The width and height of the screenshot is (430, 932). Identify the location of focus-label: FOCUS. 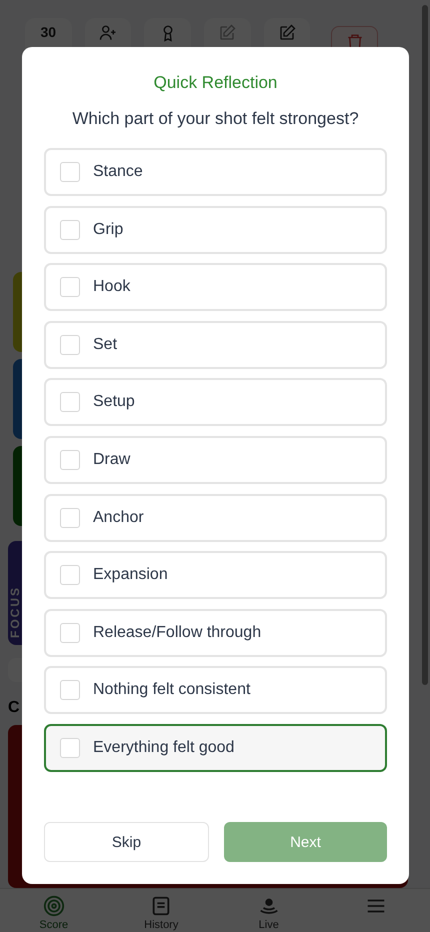
(15, 612).